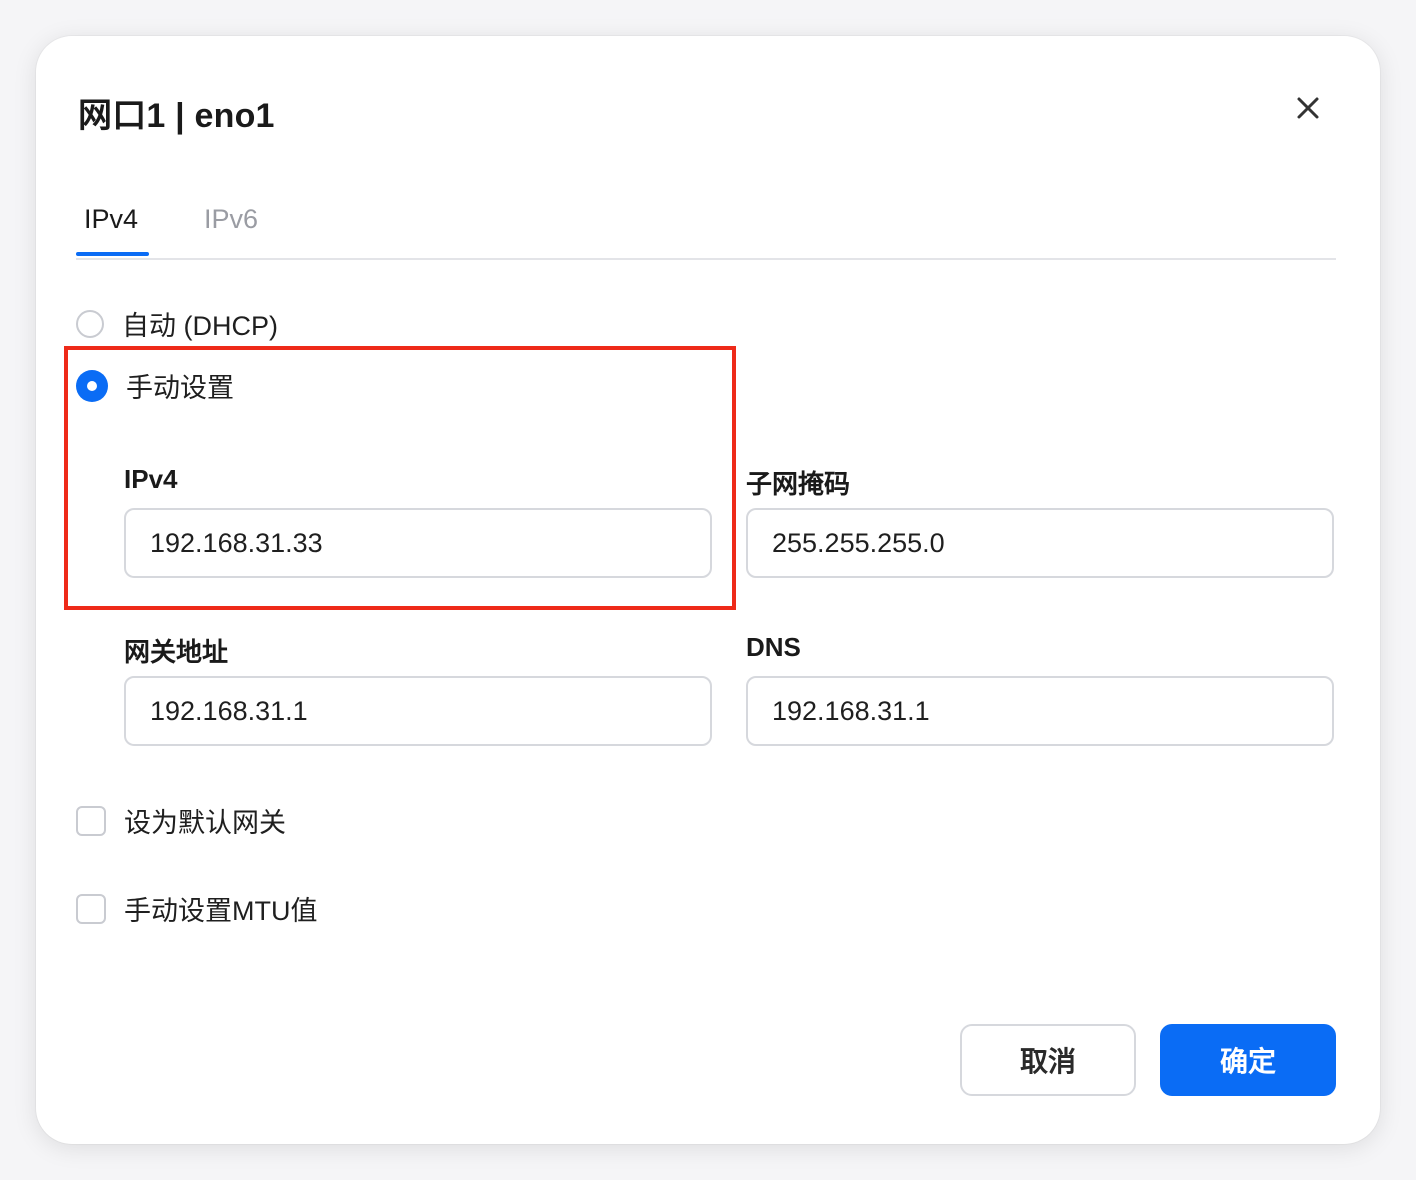 The image size is (1416, 1180). Describe the element at coordinates (1040, 711) in the screenshot. I see `dns-input` at that location.